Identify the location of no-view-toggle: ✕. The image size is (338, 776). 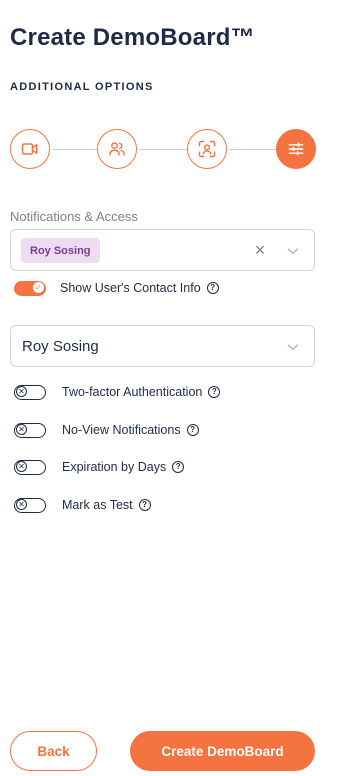
(30, 430).